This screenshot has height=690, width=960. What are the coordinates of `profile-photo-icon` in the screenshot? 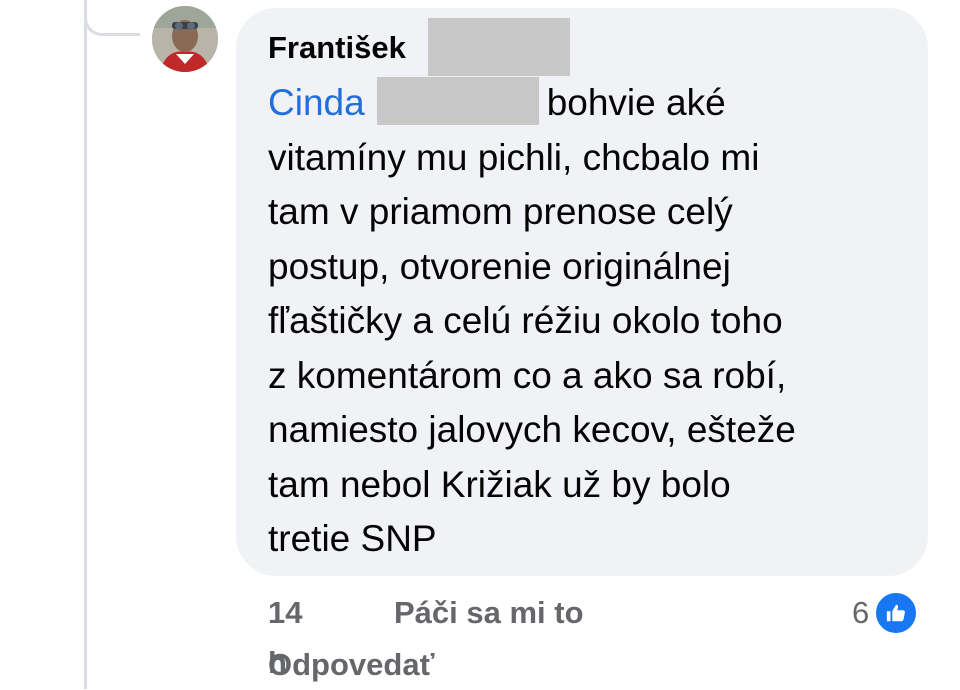 It's located at (185, 39).